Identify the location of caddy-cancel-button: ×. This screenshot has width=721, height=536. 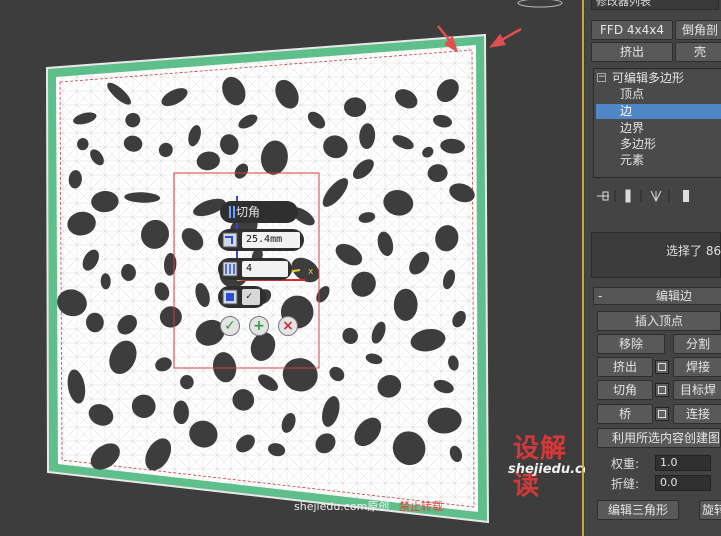
(288, 326).